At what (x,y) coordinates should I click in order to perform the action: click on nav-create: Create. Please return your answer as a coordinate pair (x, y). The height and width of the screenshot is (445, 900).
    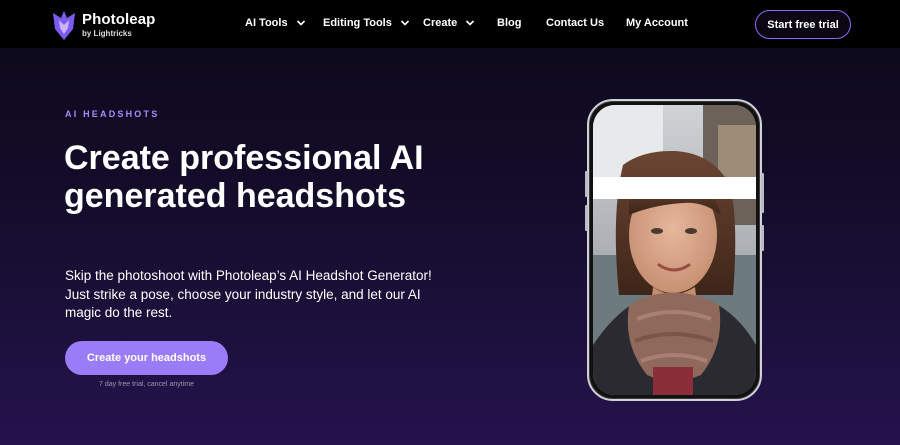
    Looking at the image, I should click on (449, 23).